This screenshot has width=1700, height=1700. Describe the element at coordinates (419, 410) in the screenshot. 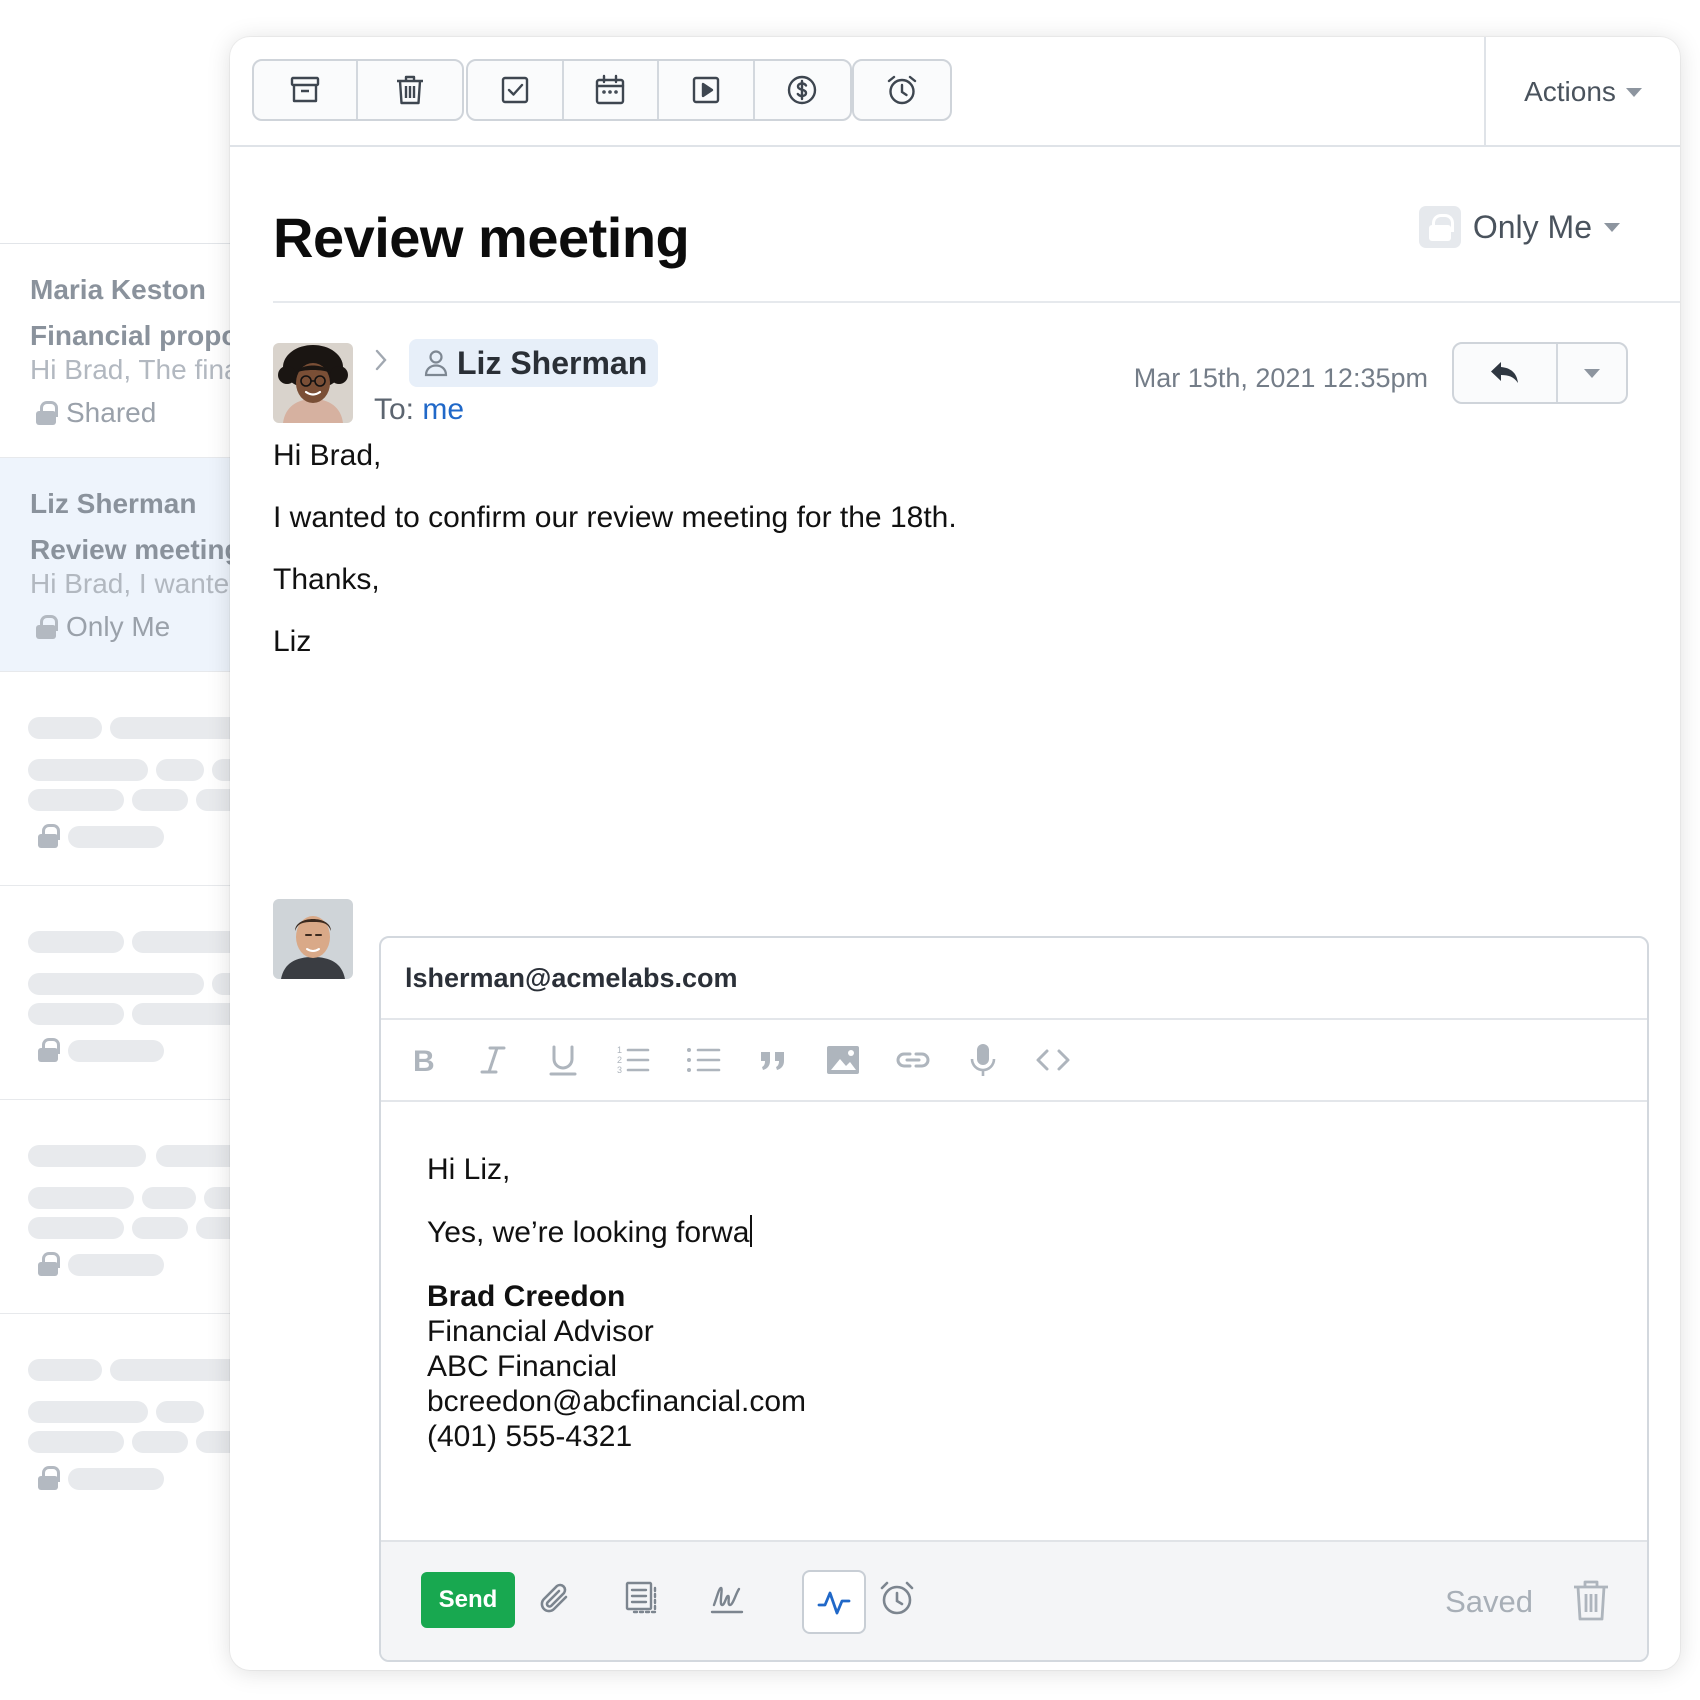

I see `recipient-line: To: me` at that location.